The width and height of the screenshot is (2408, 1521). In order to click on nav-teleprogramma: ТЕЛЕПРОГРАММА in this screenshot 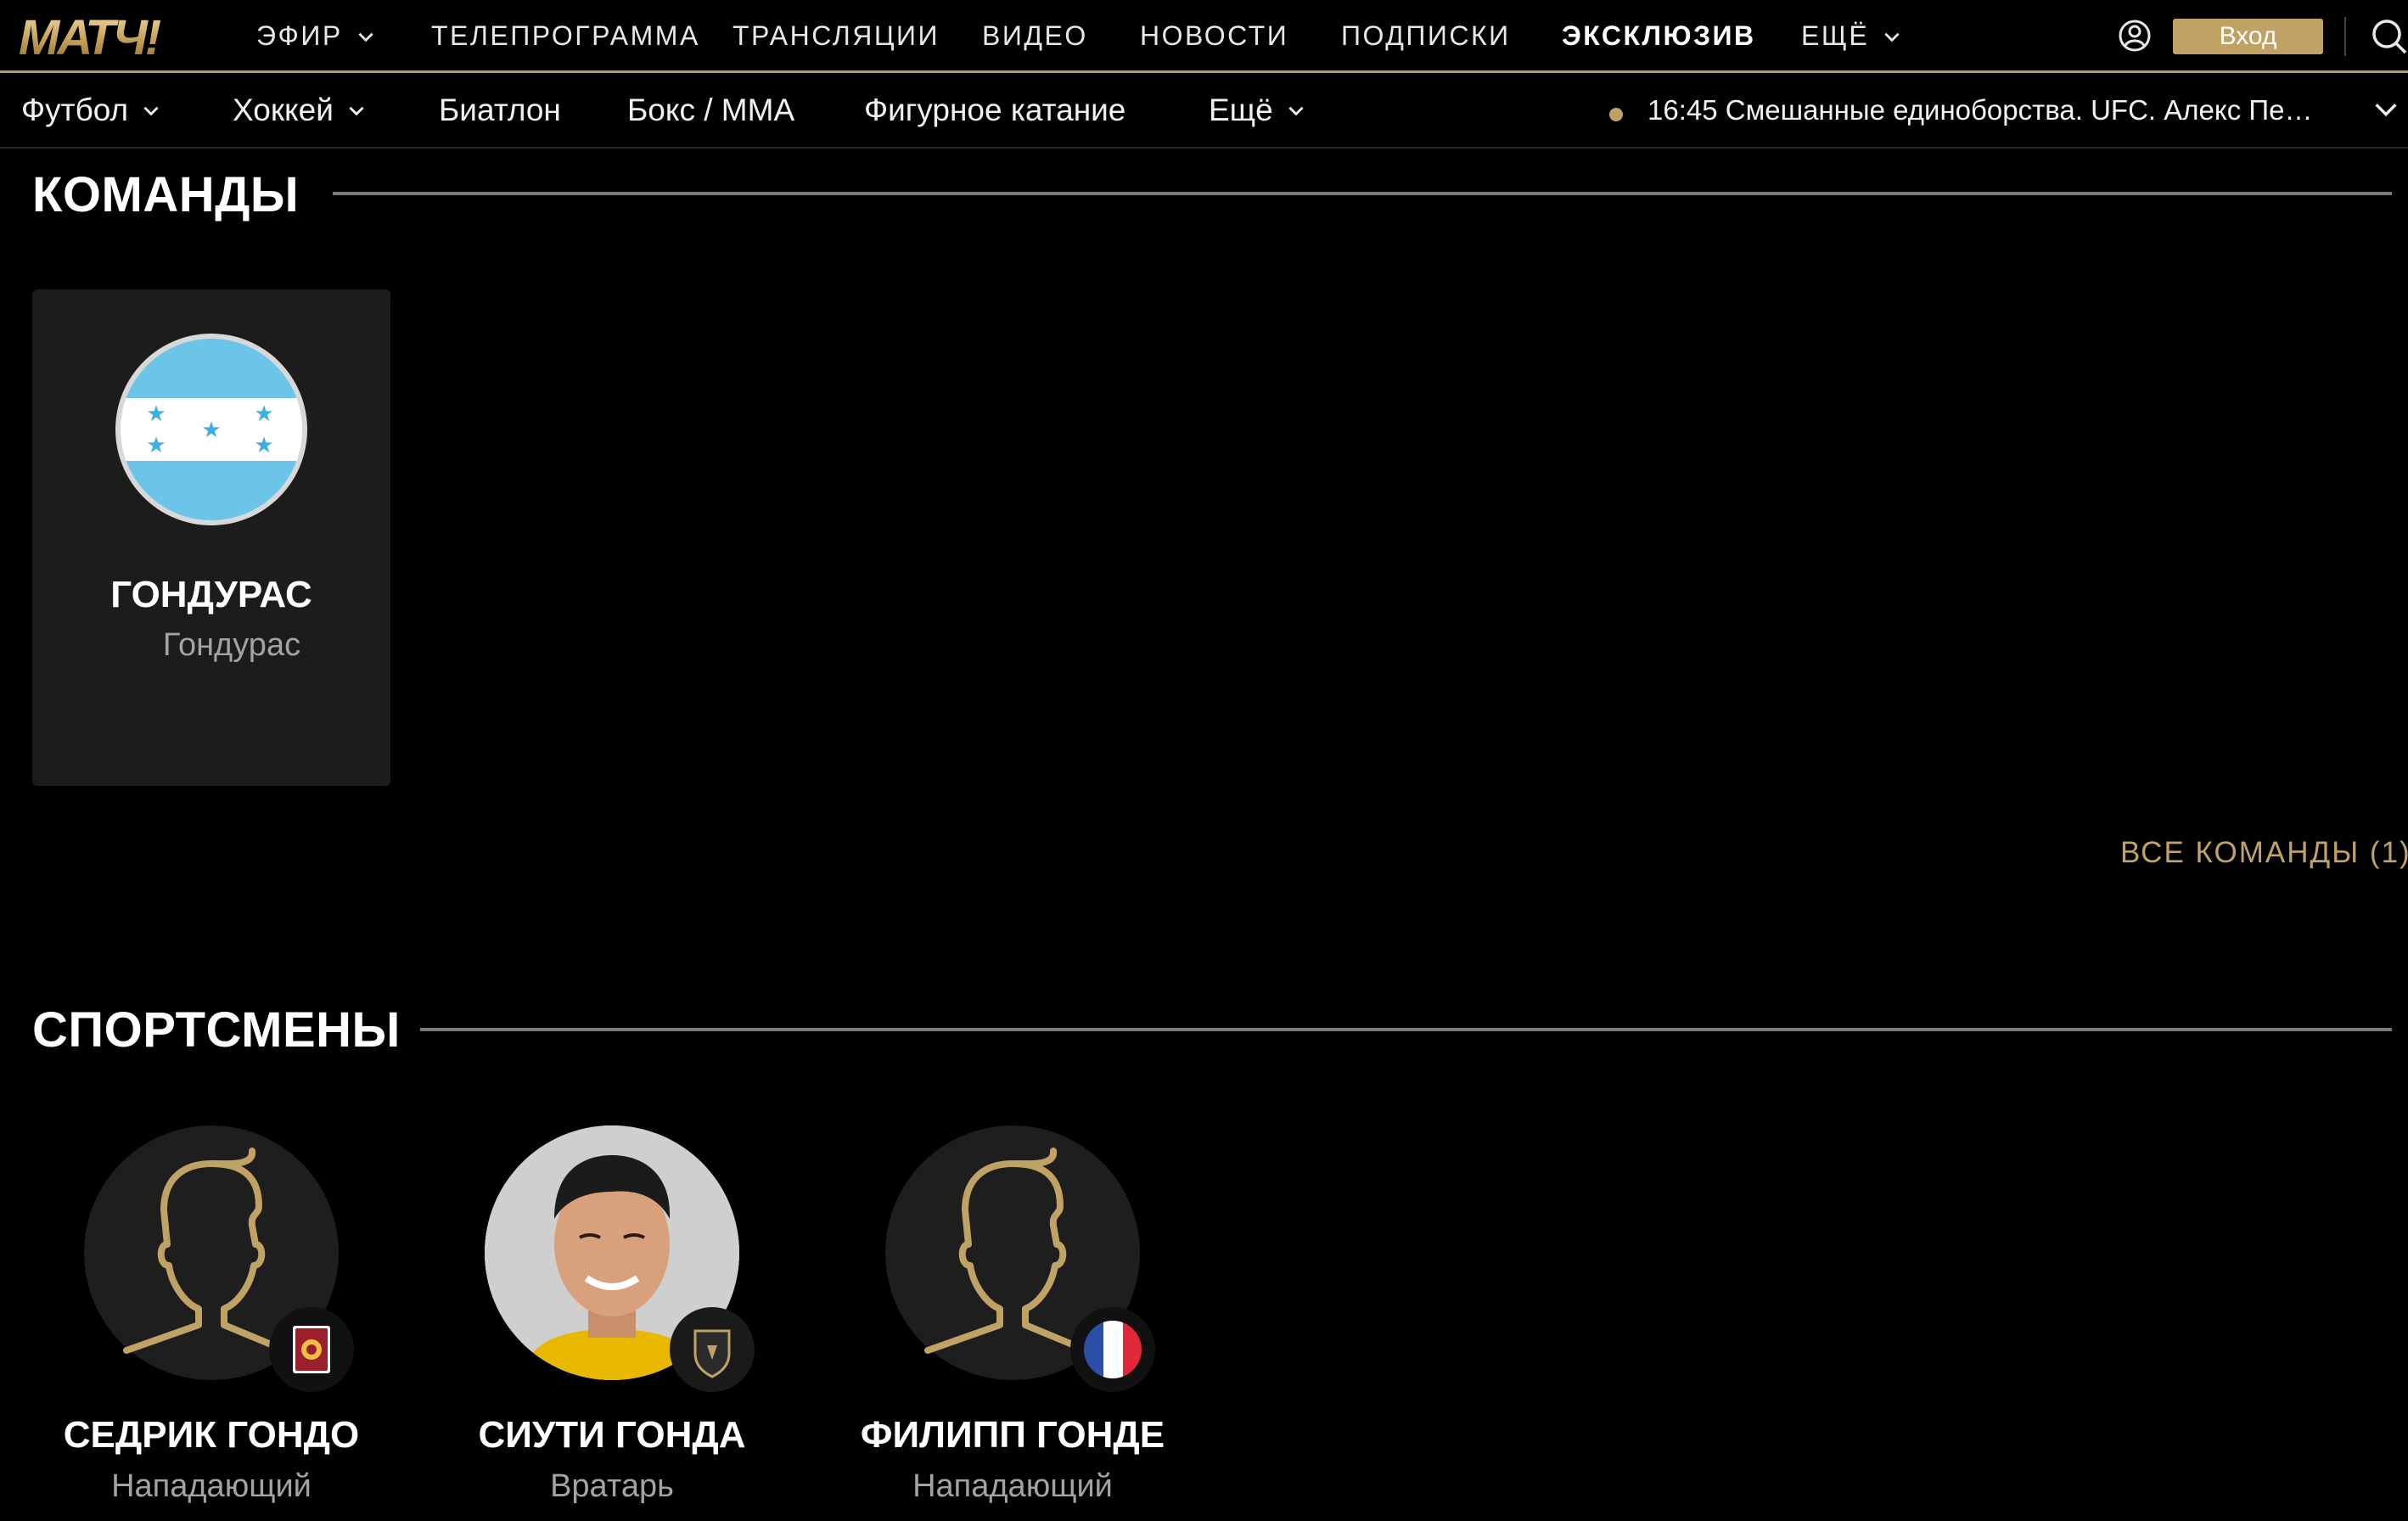, I will do `click(565, 36)`.